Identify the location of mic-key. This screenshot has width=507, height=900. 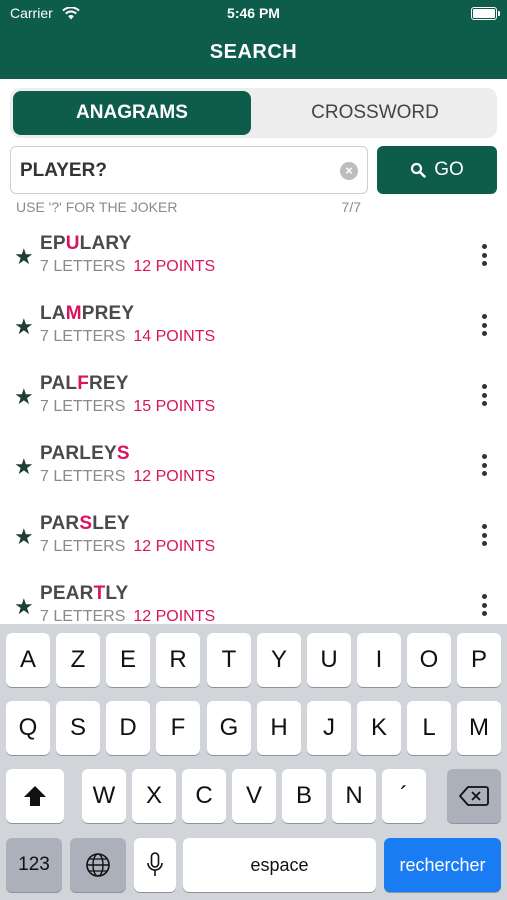
(155, 865).